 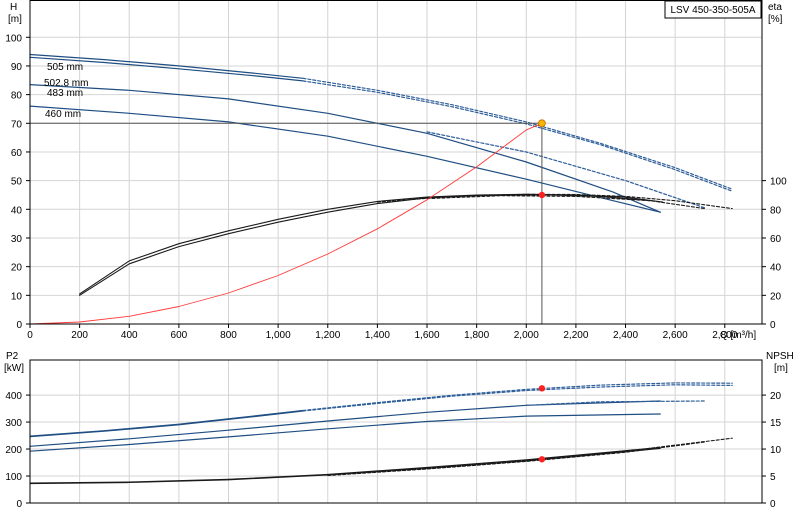 I want to click on top-ytick-left-label: 40, so click(x=17, y=210).